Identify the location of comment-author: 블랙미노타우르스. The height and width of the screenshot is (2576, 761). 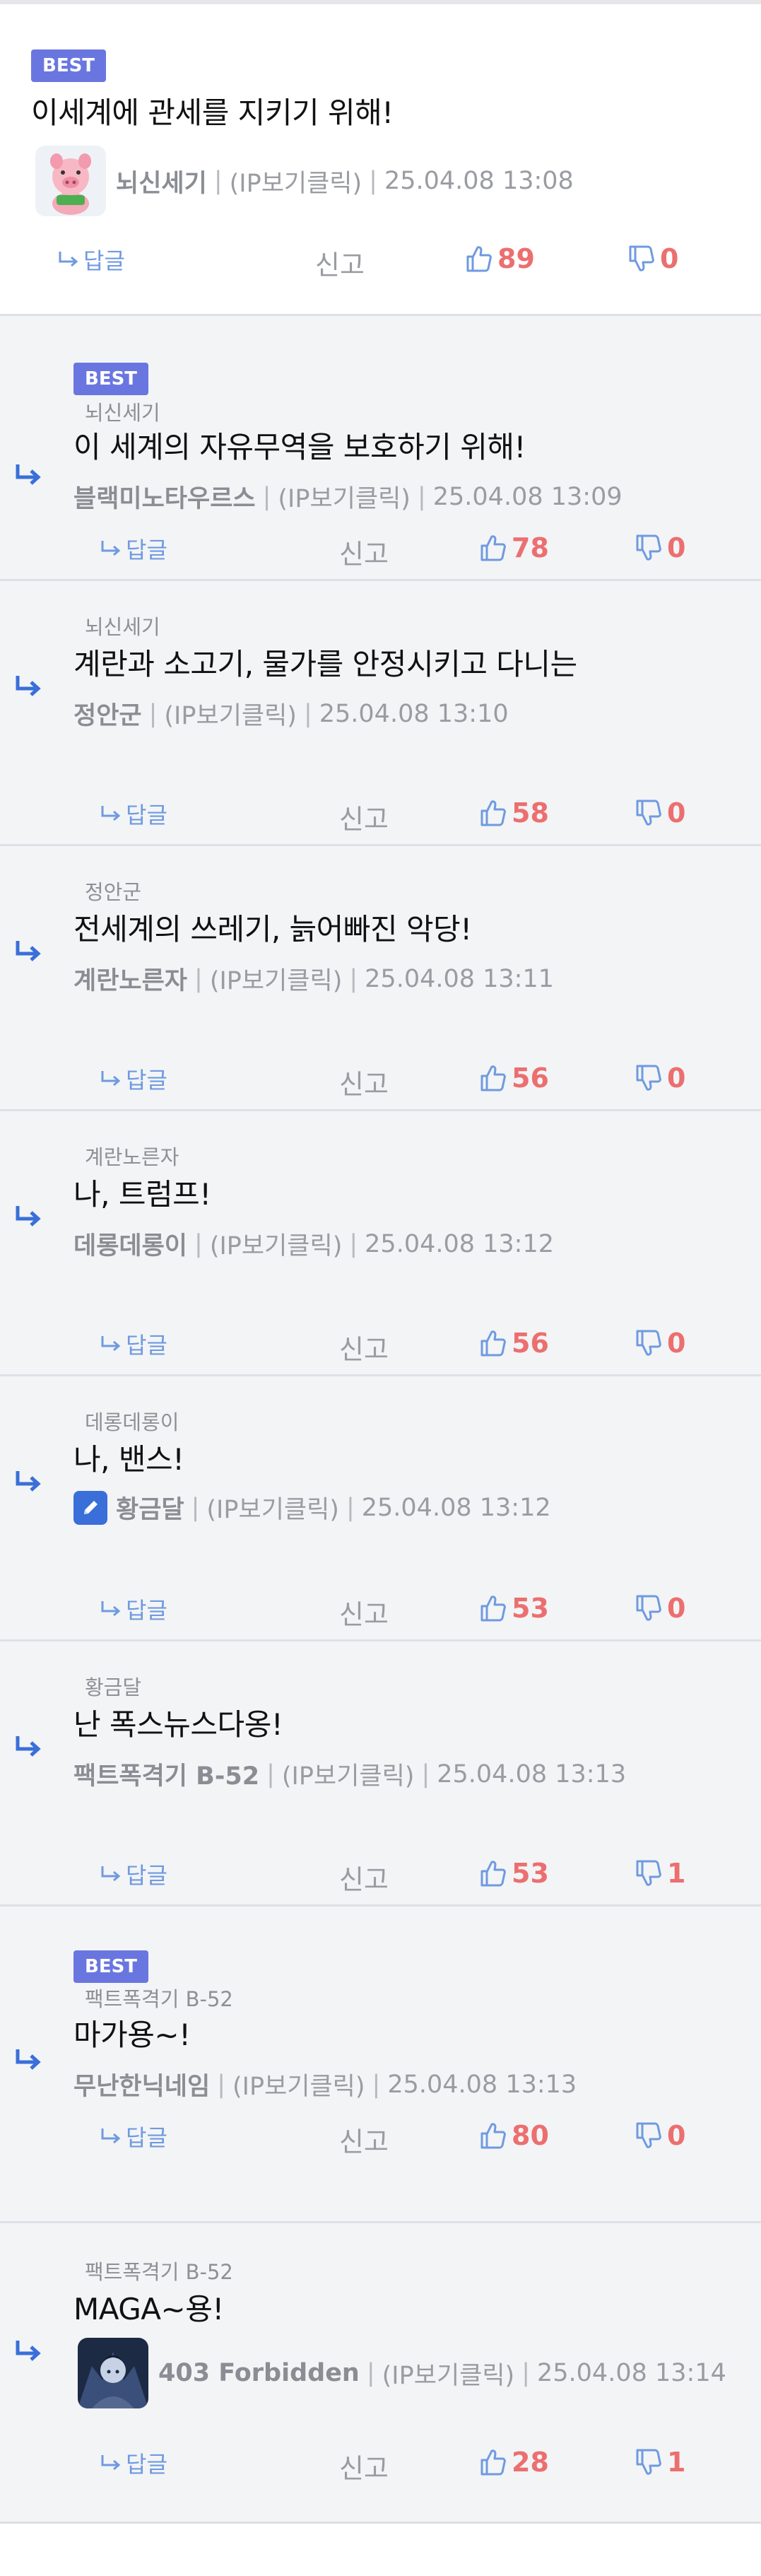
(164, 497).